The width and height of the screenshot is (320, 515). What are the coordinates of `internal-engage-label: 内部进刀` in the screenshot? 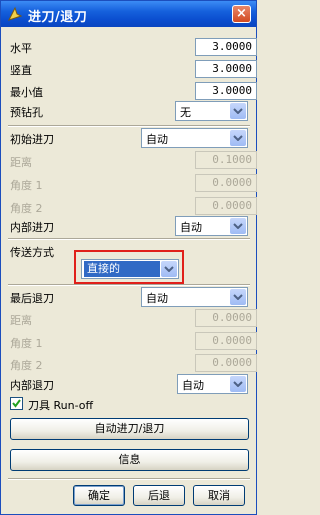 It's located at (32, 227).